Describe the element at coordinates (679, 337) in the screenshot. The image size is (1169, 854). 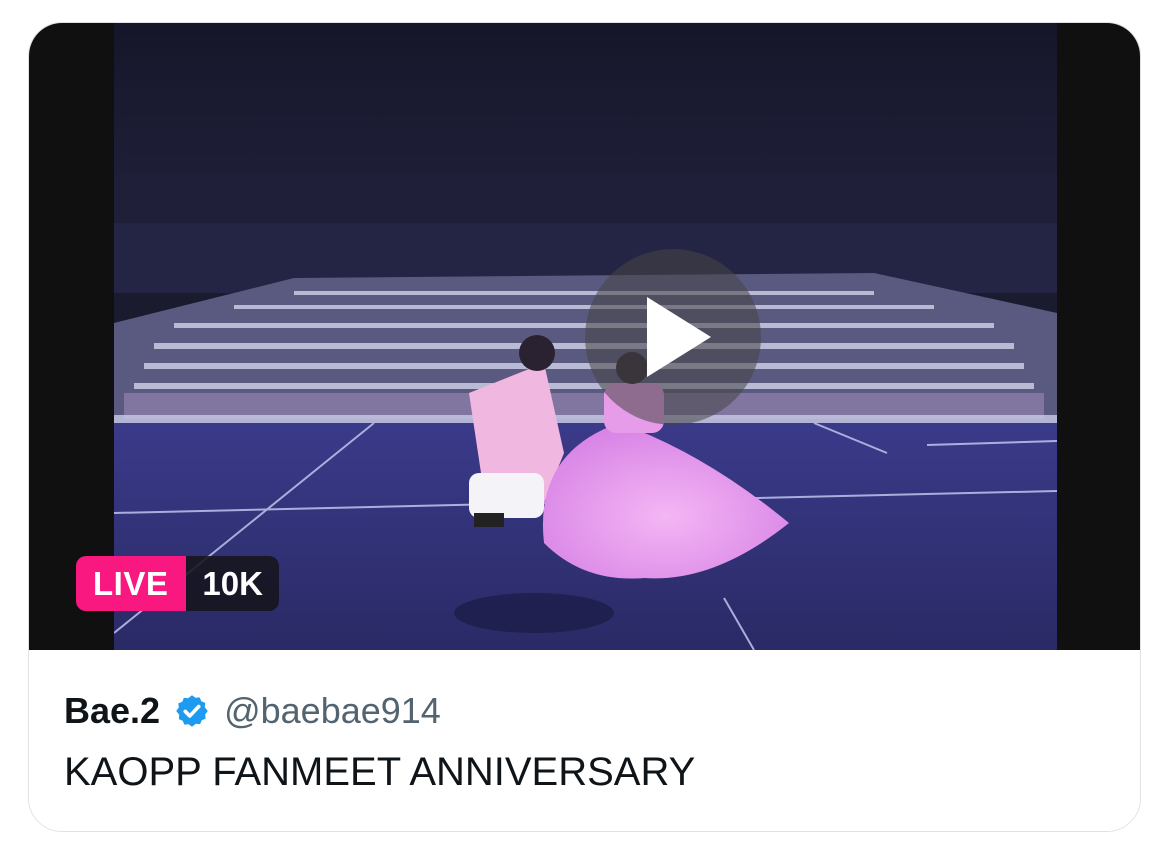
I see `play-icon` at that location.